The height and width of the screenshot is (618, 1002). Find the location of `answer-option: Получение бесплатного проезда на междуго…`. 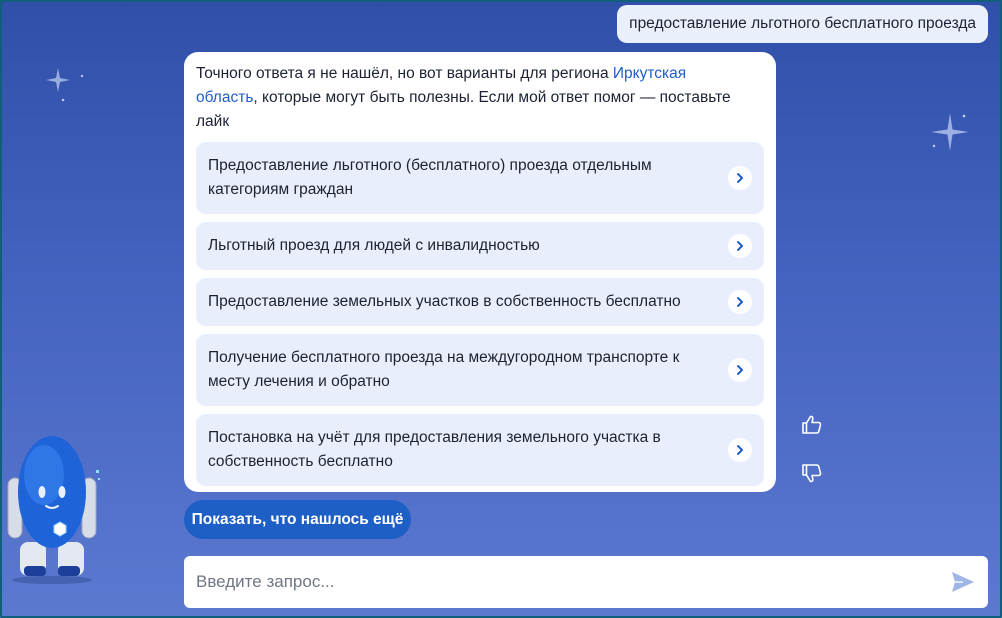

answer-option: Получение бесплатного проезда на междуго… is located at coordinates (480, 370).